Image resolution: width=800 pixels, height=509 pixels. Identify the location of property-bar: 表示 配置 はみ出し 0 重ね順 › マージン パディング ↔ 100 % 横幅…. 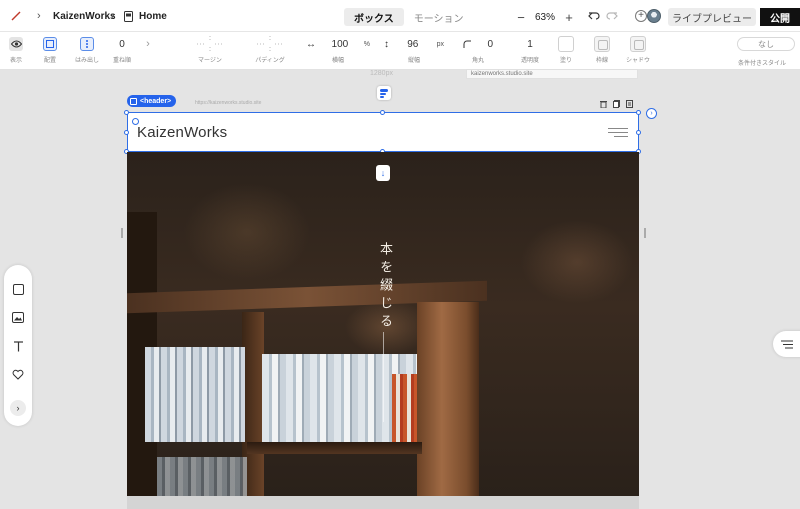
(400, 51).